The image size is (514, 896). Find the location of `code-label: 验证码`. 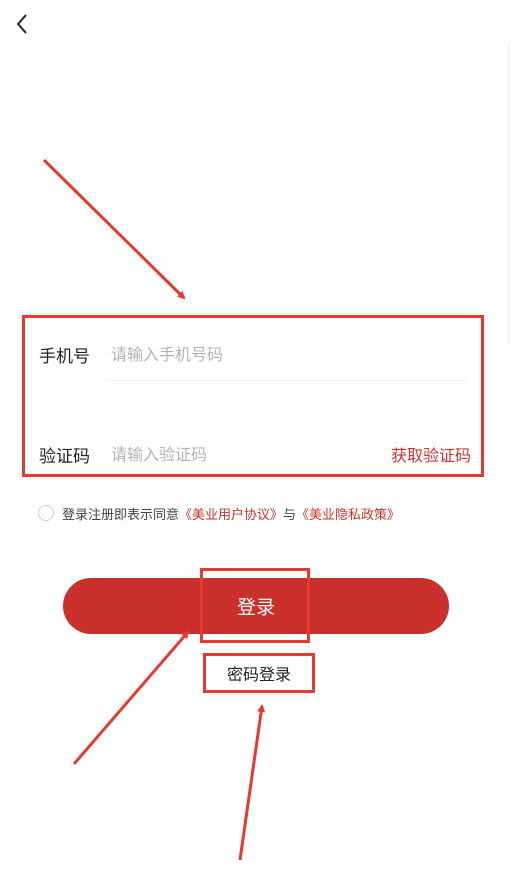

code-label: 验证码 is located at coordinates (64, 456).